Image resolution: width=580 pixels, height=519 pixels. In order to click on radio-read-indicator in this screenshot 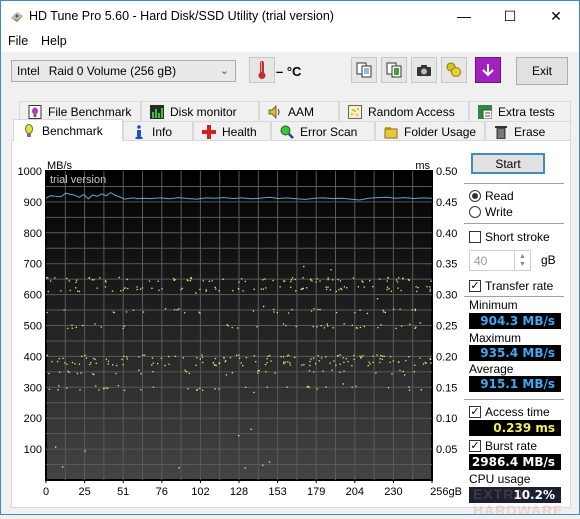, I will do `click(475, 196)`.